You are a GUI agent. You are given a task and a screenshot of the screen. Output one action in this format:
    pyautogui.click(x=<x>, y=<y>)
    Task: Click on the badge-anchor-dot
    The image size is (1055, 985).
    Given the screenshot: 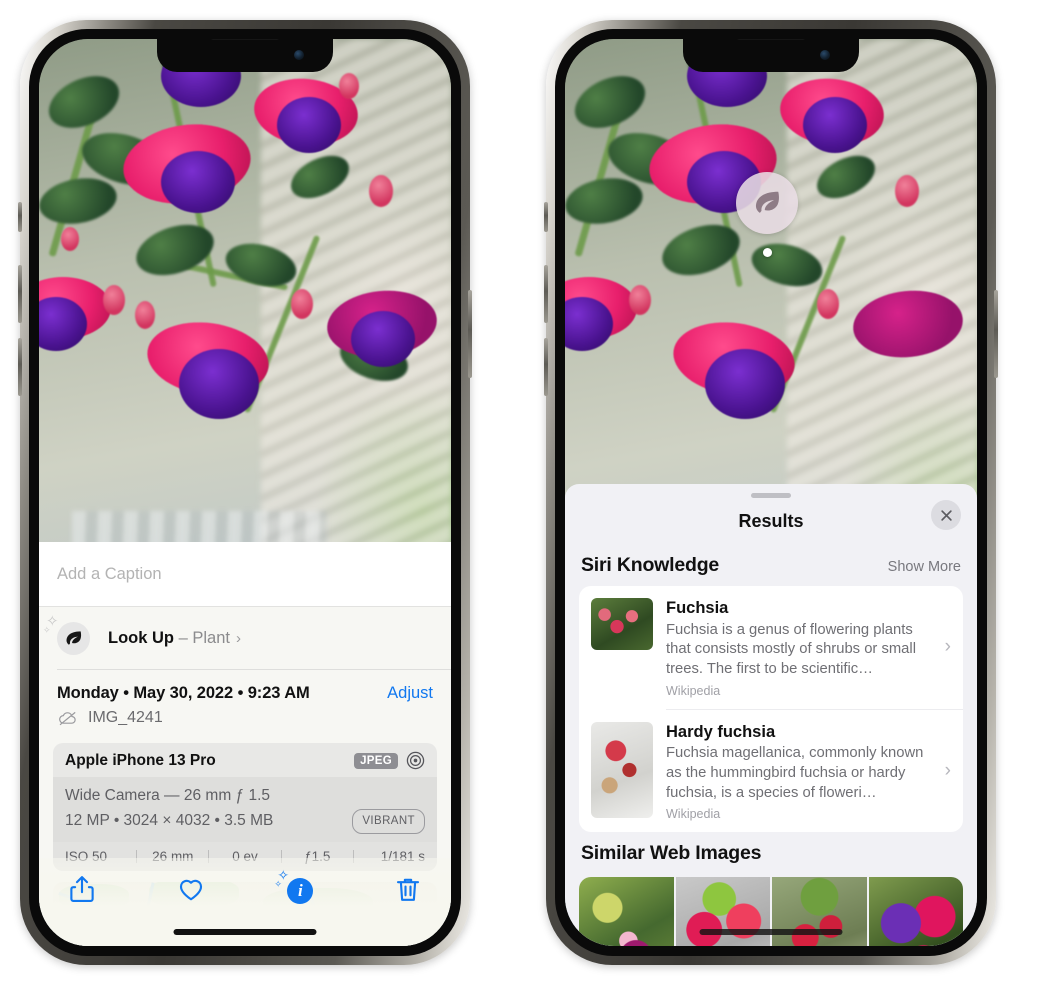 What is the action you would take?
    pyautogui.click(x=767, y=252)
    